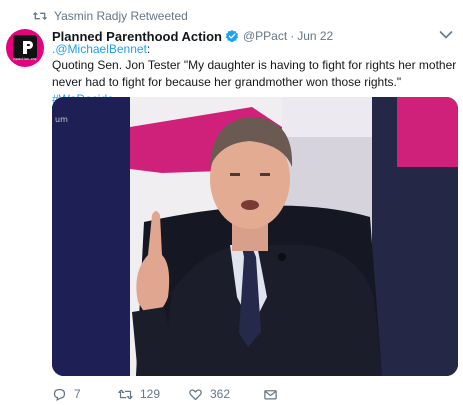 The width and height of the screenshot is (463, 405). What do you see at coordinates (446, 35) in the screenshot?
I see `chevron-down-icon` at bounding box center [446, 35].